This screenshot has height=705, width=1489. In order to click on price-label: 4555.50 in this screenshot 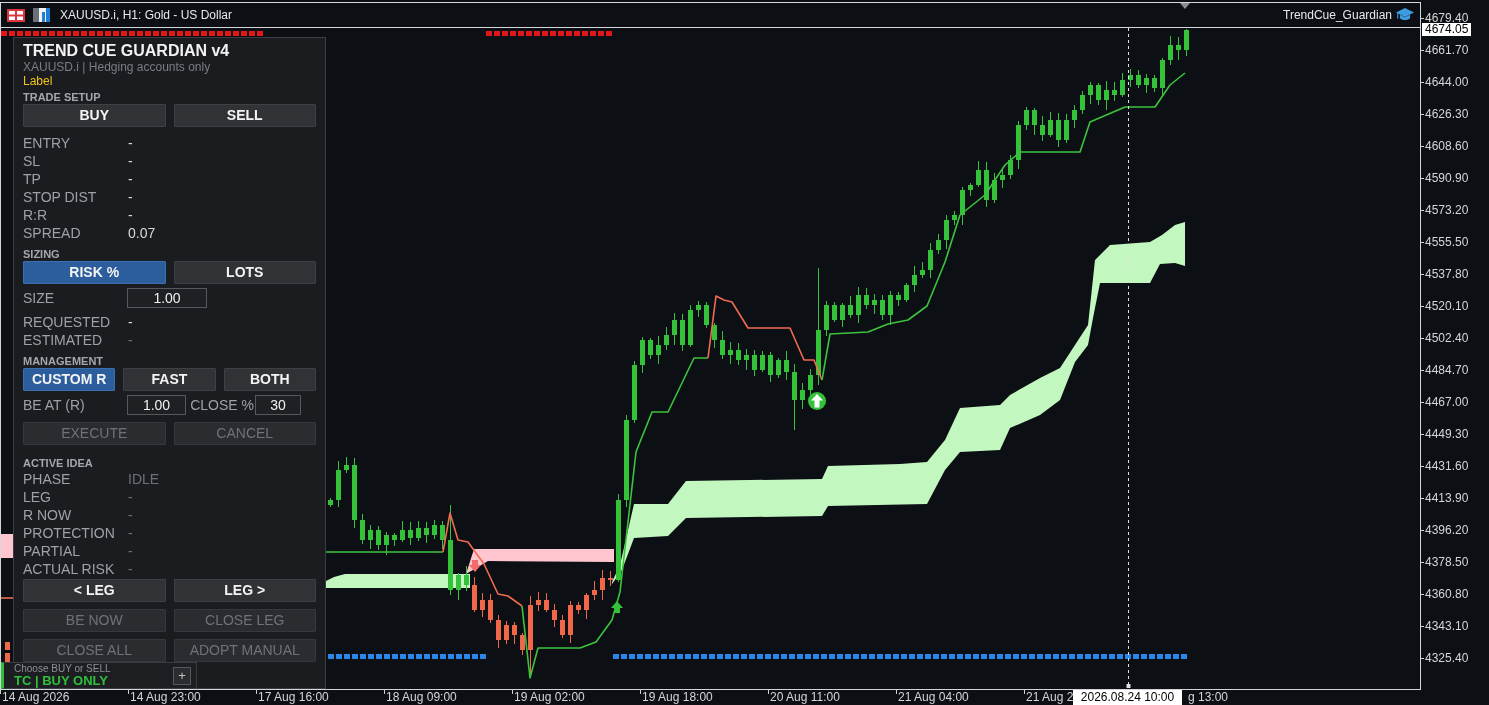, I will do `click(1447, 242)`.